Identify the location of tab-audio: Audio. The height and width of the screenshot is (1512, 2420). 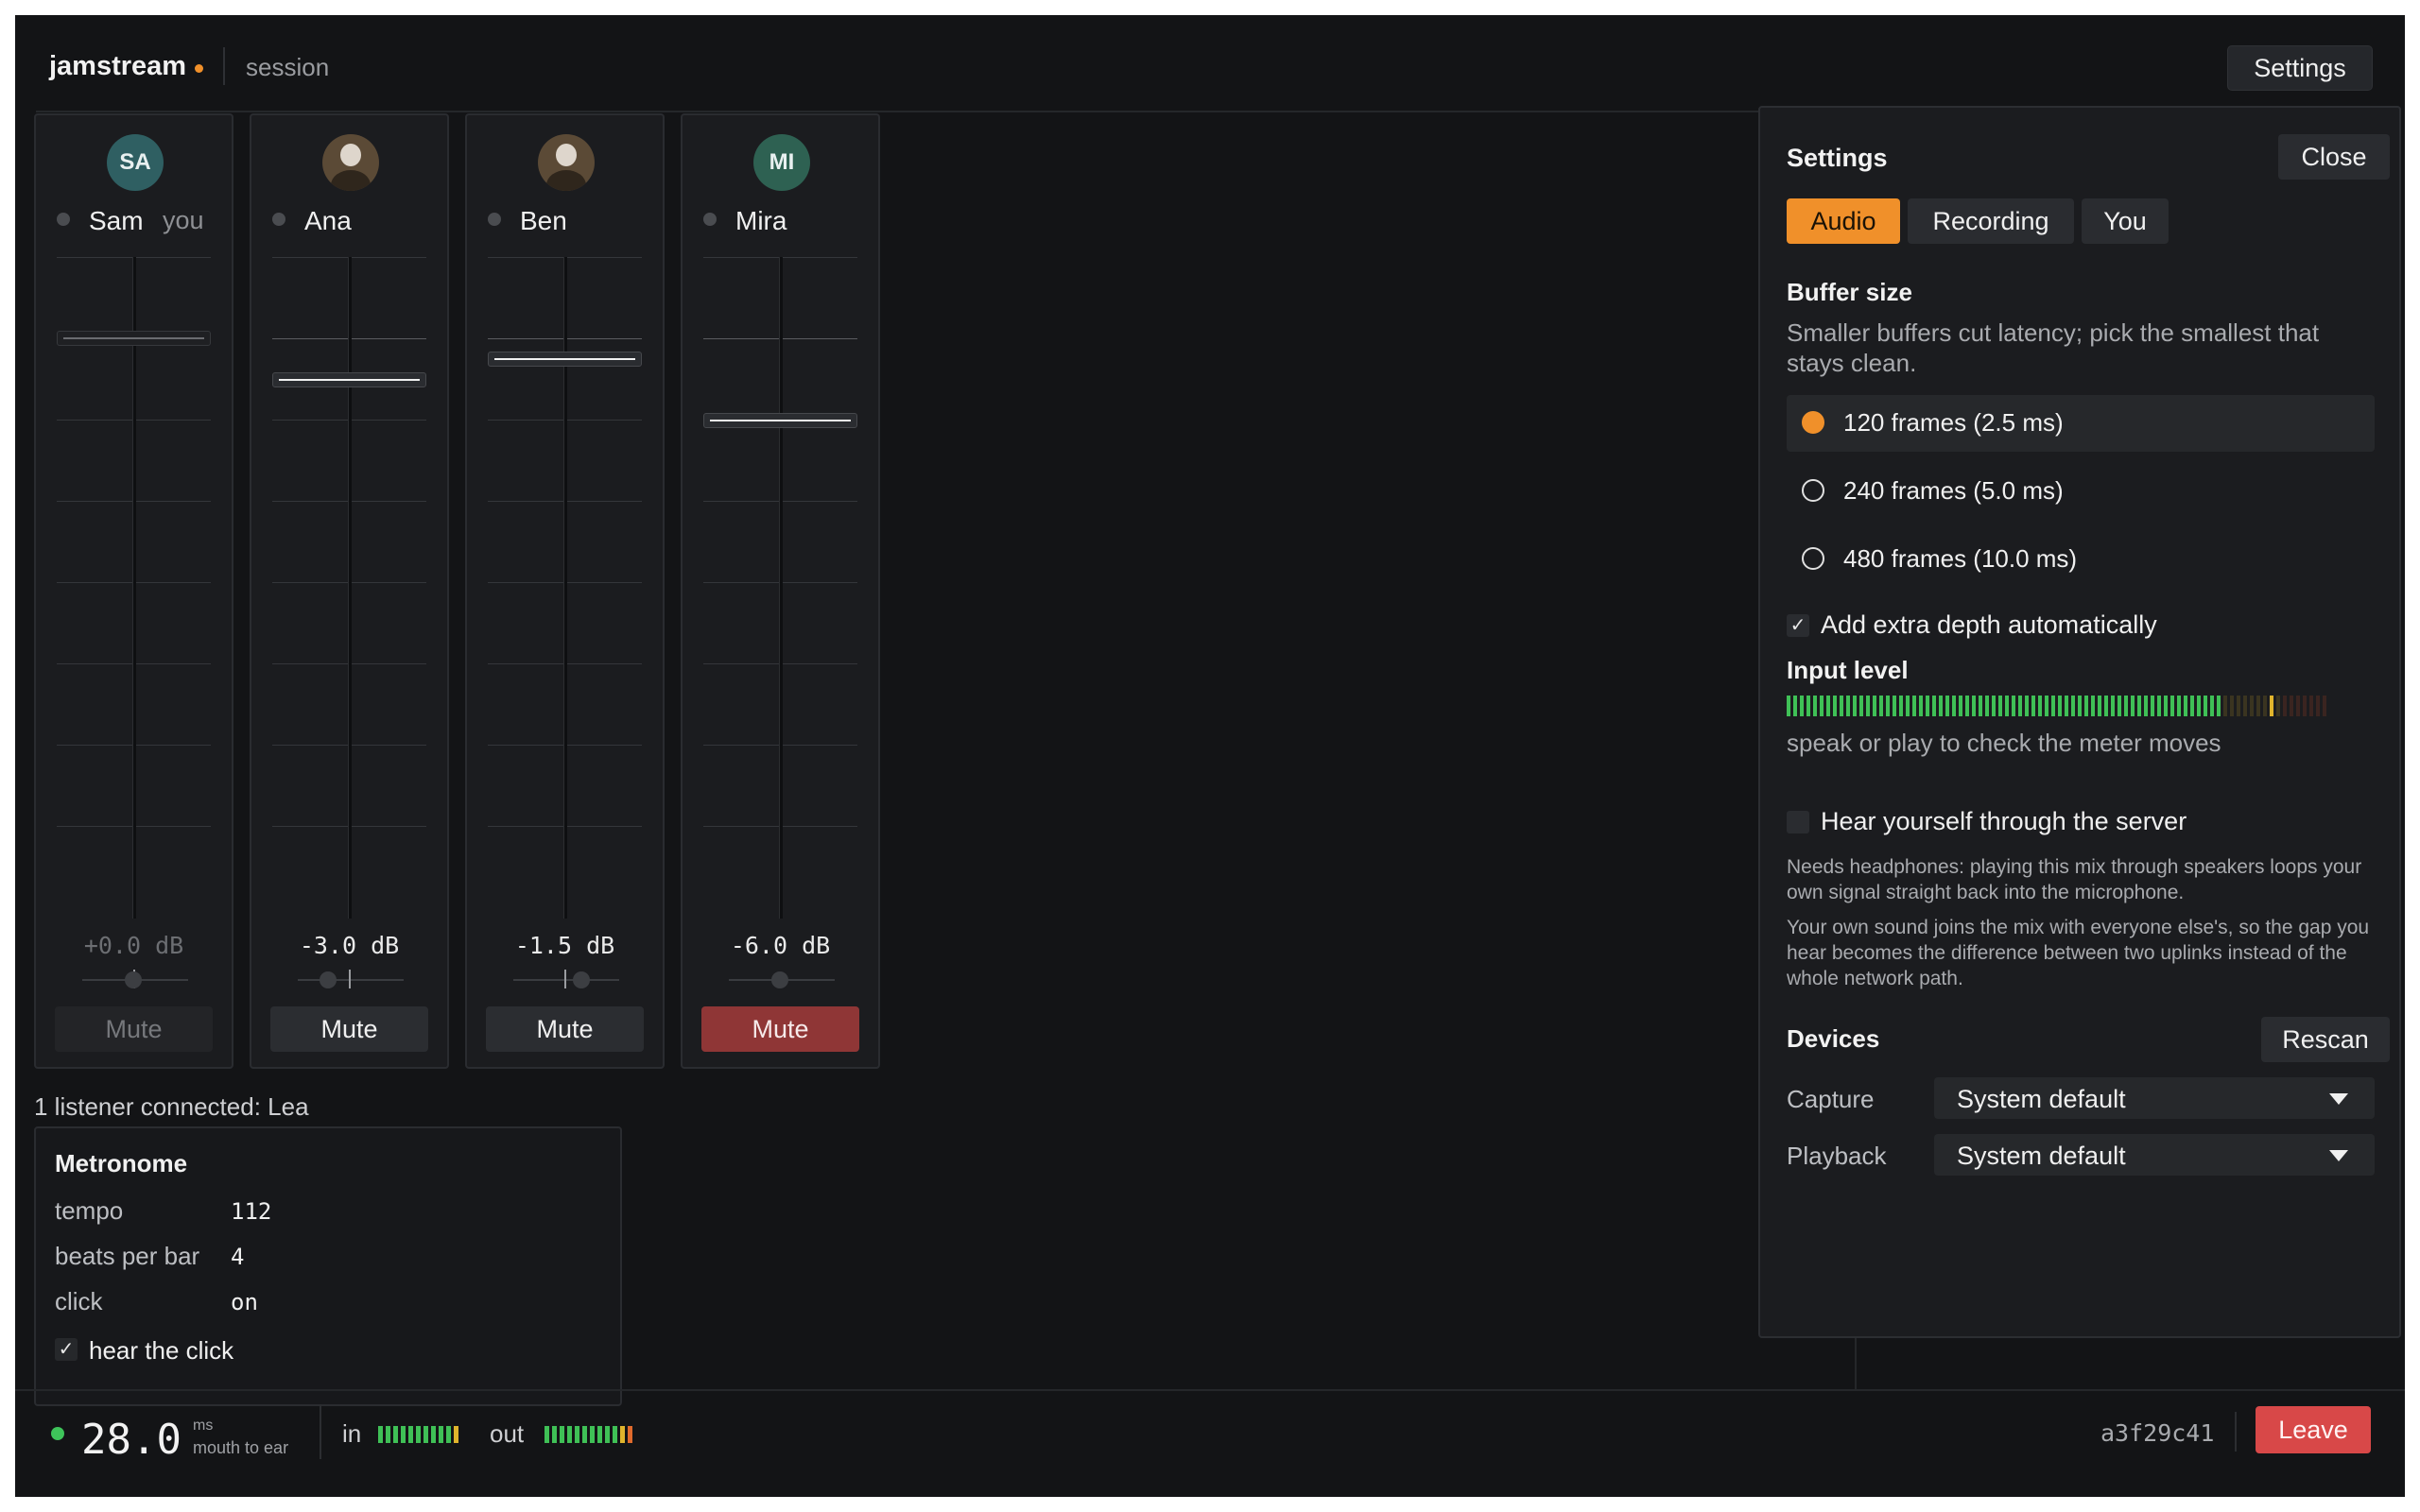
(1843, 221).